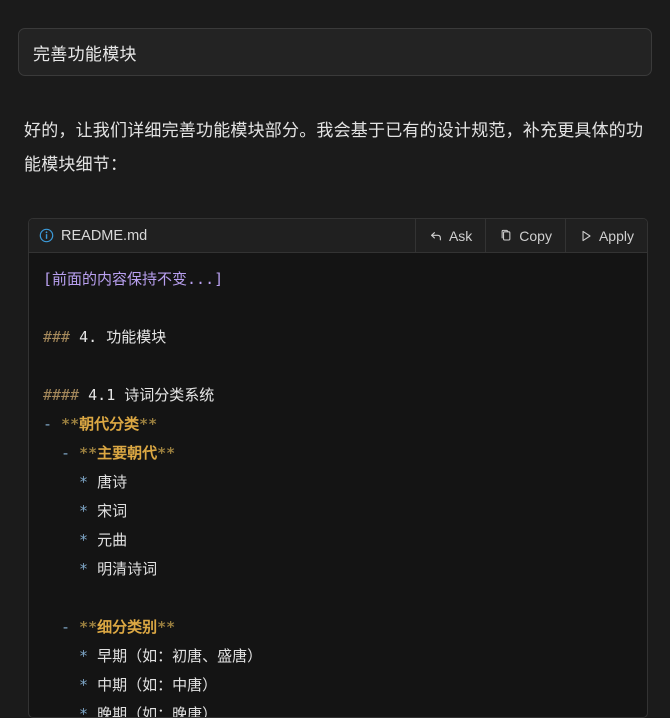  I want to click on ask-button-label: Ask, so click(460, 235).